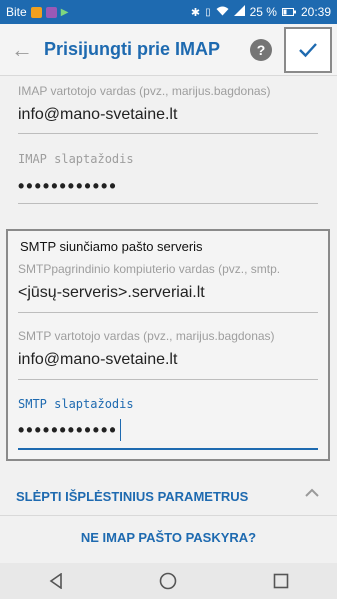  Describe the element at coordinates (168, 12) in the screenshot. I see `status-bar: Bite ▶ ✱ ▯ 25 % 20:39` at that location.